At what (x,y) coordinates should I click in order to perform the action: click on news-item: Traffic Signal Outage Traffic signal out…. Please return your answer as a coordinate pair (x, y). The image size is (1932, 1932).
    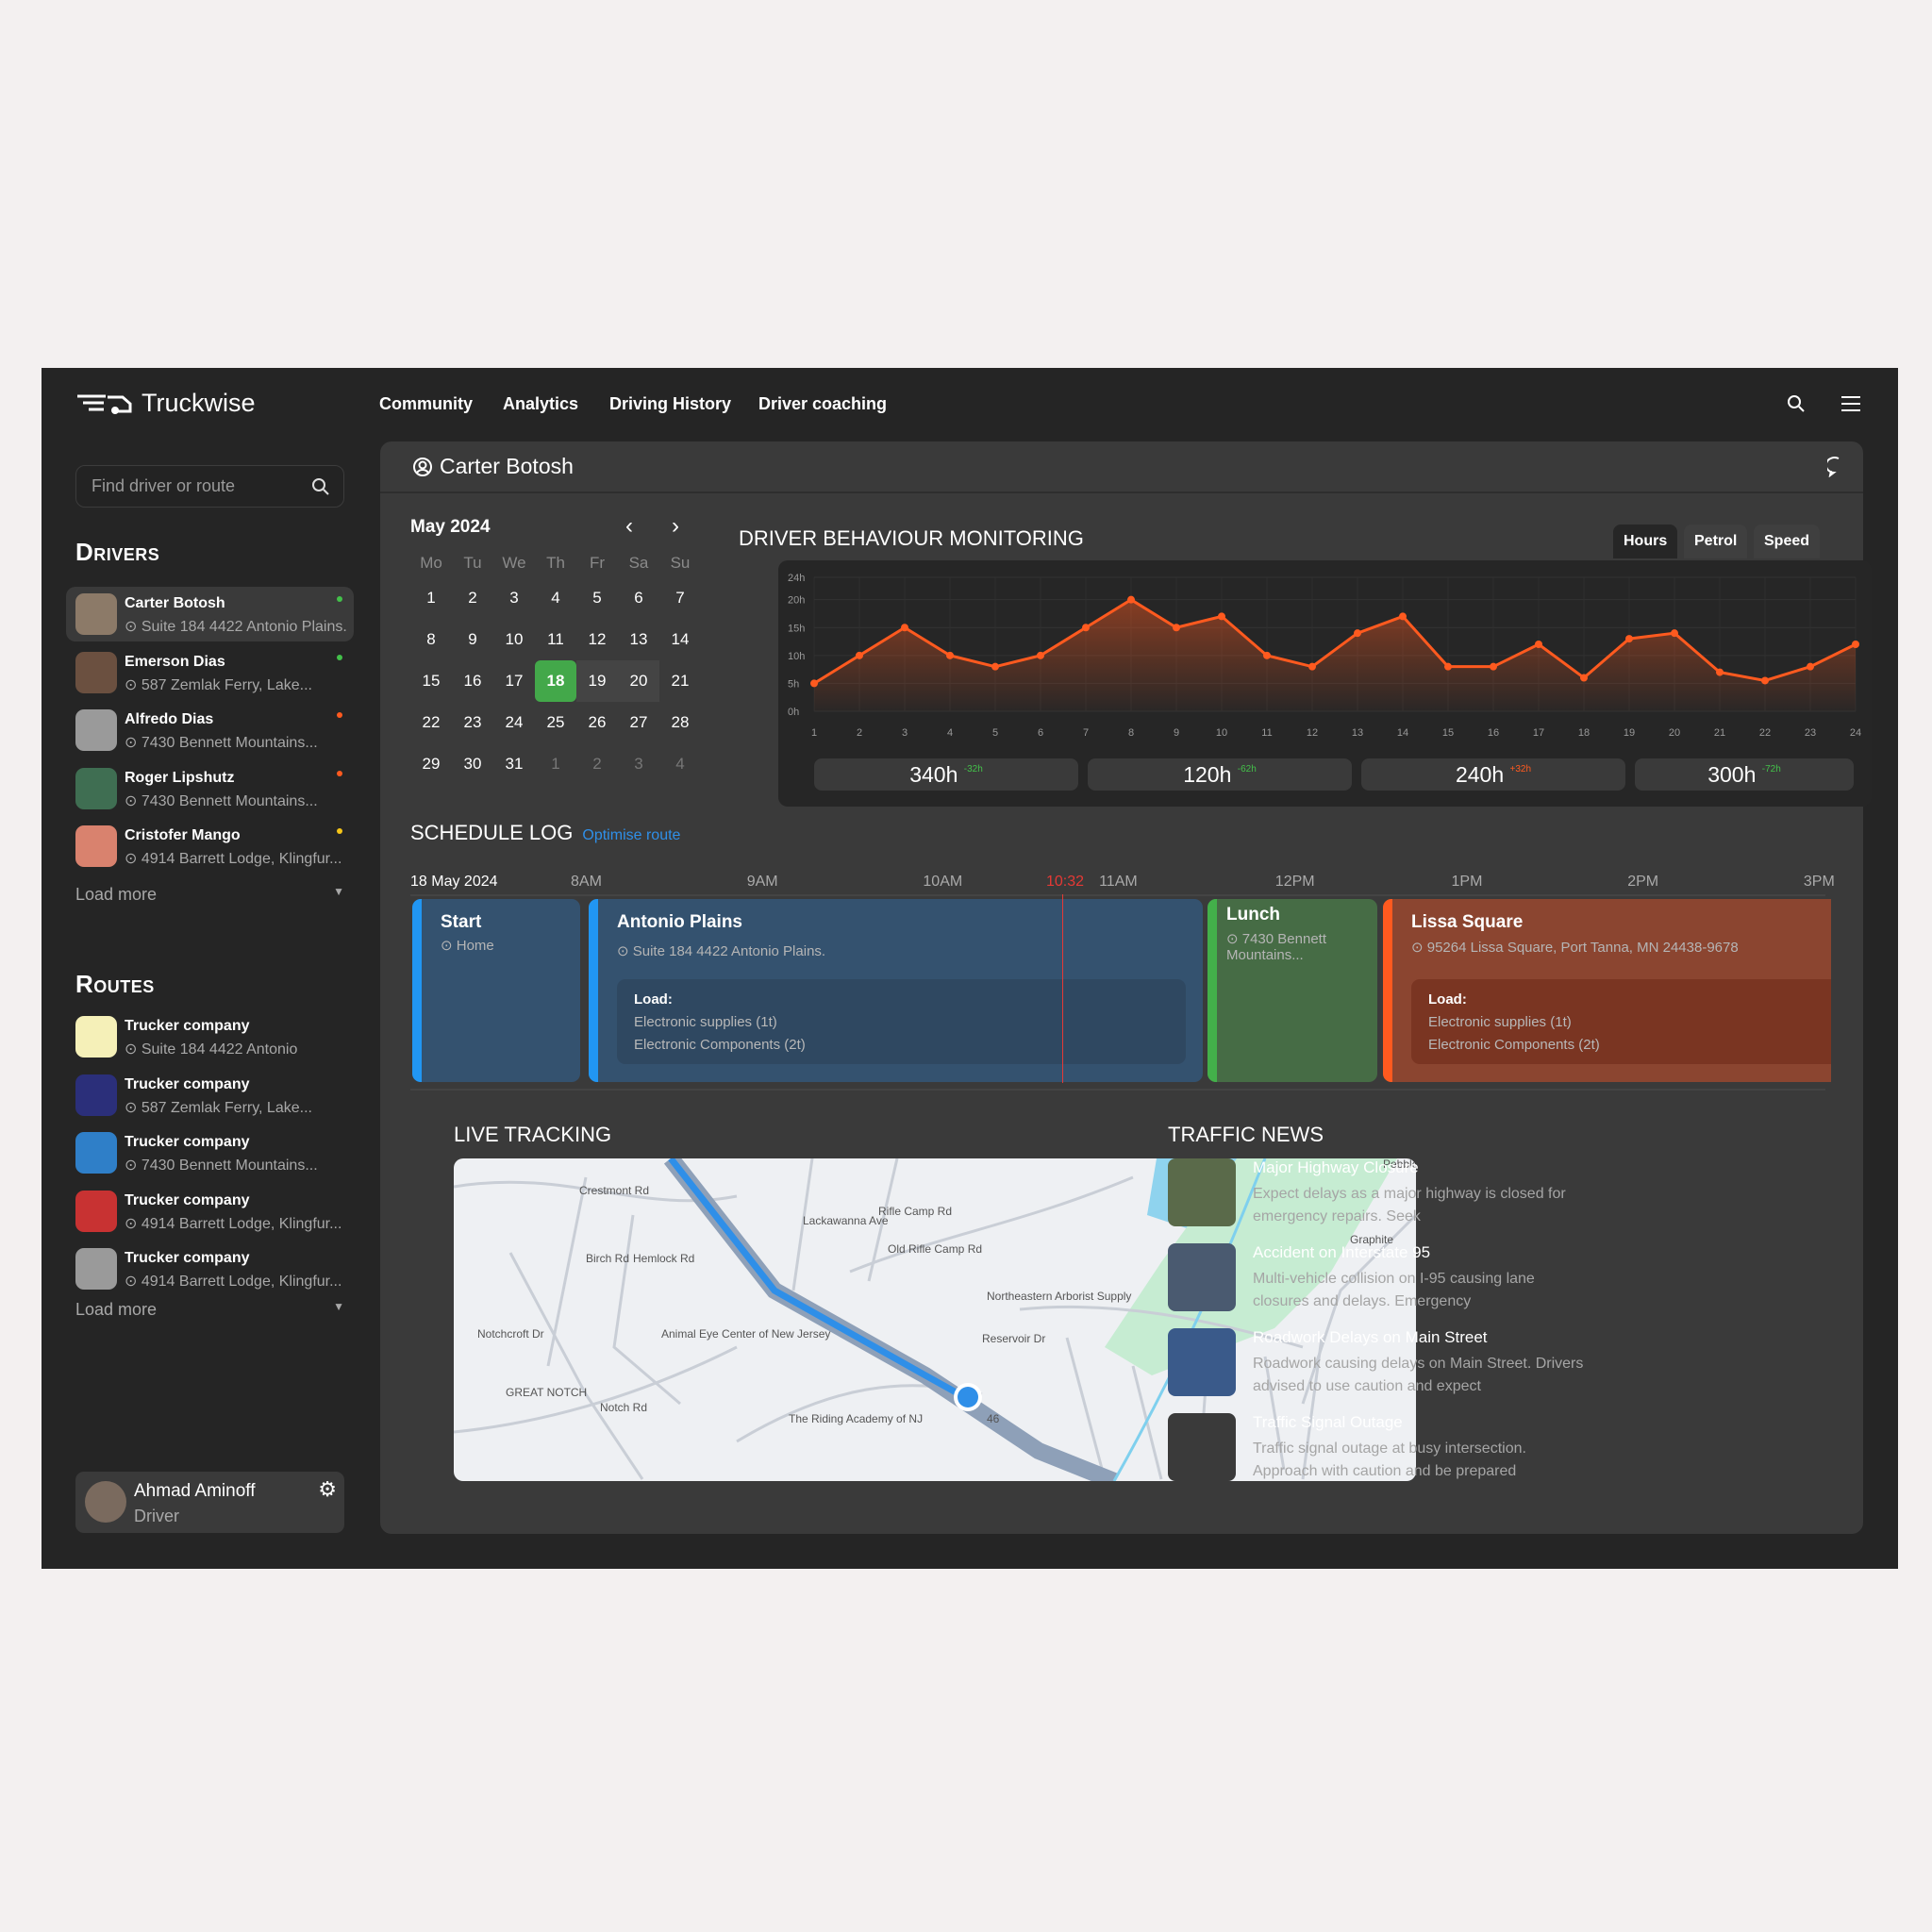
    Looking at the image, I should click on (1375, 1447).